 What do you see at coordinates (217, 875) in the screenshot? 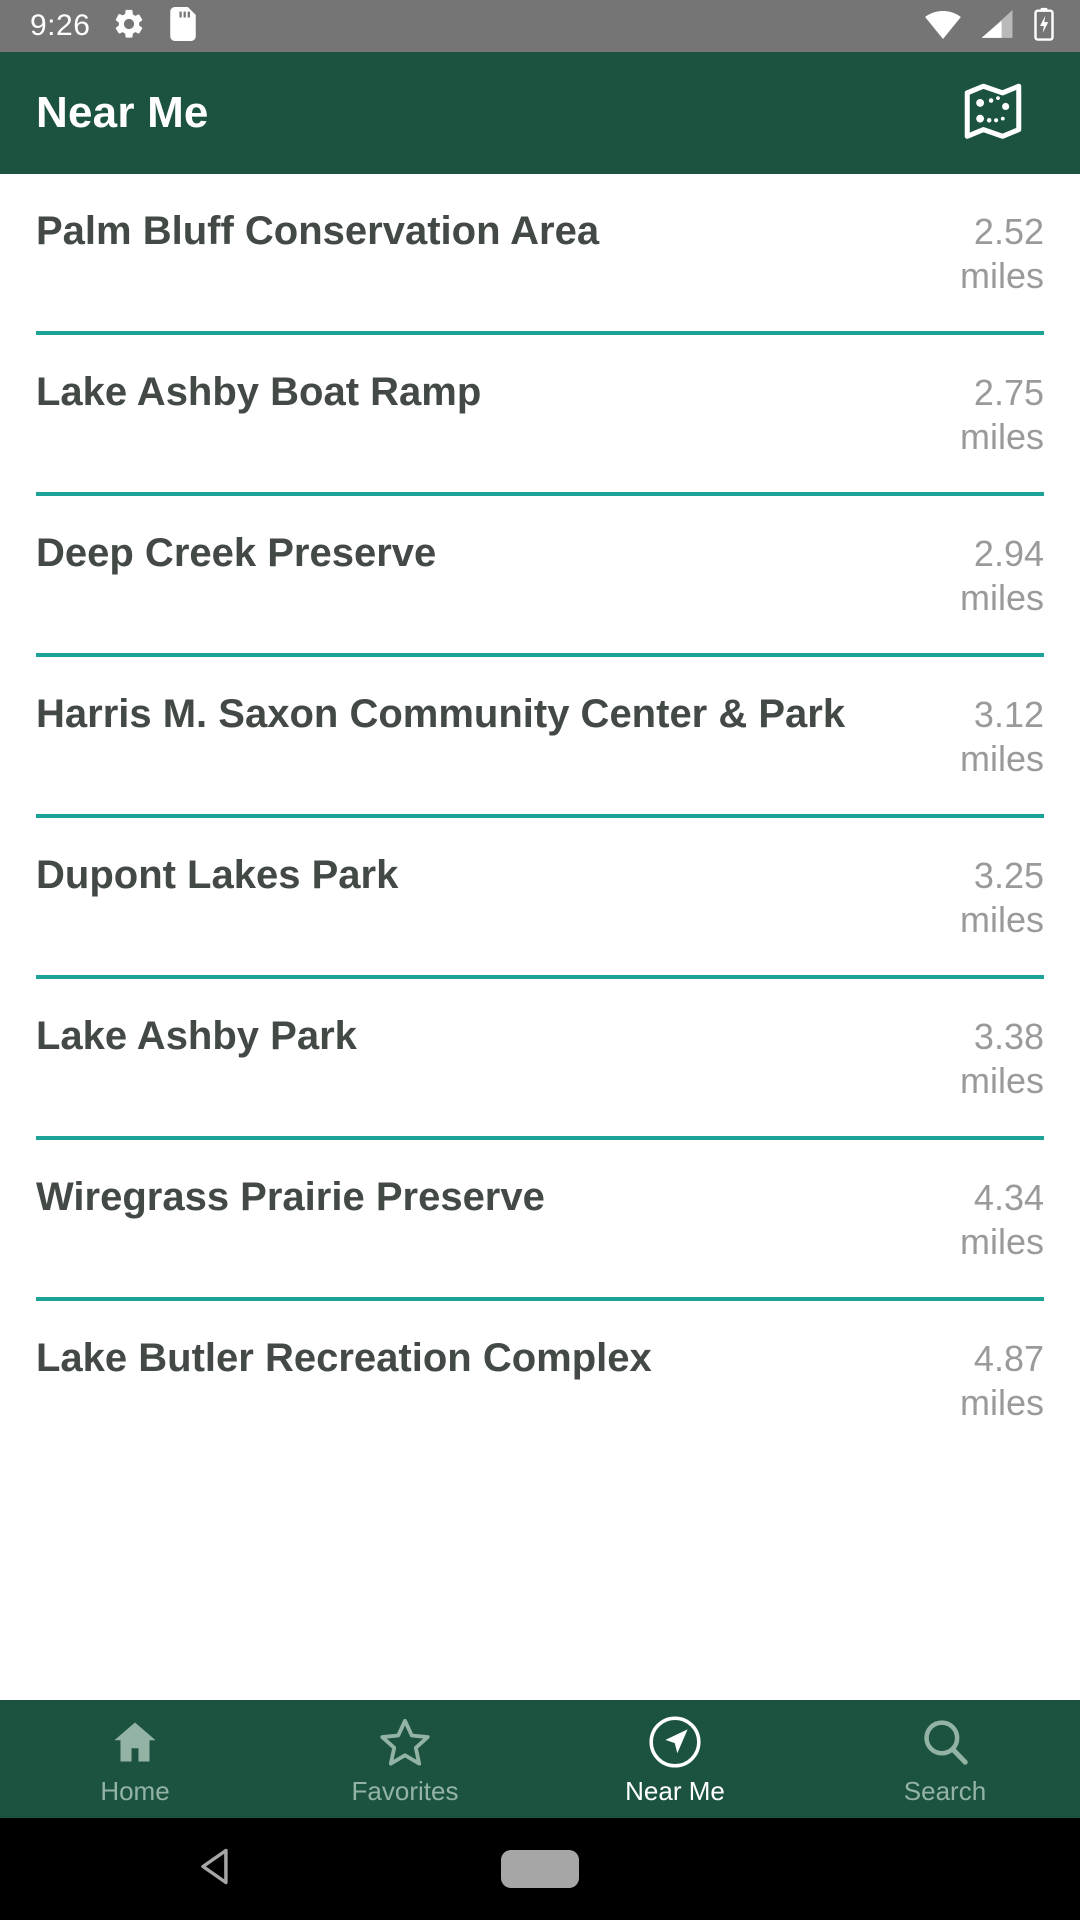
I see `place-name: Dupont Lakes Park` at bounding box center [217, 875].